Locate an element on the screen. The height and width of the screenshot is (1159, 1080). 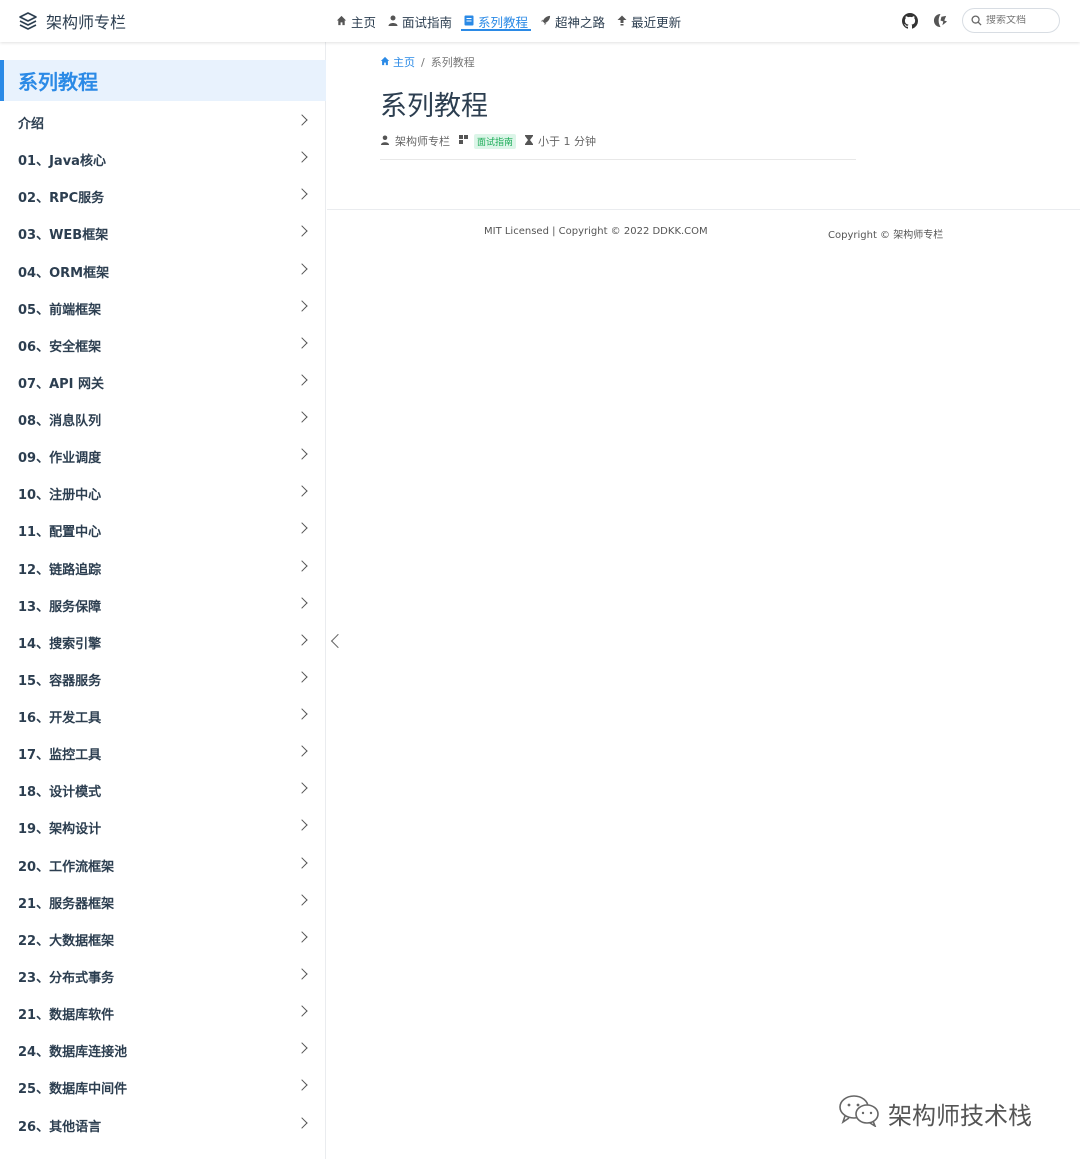
github-icon is located at coordinates (910, 20).